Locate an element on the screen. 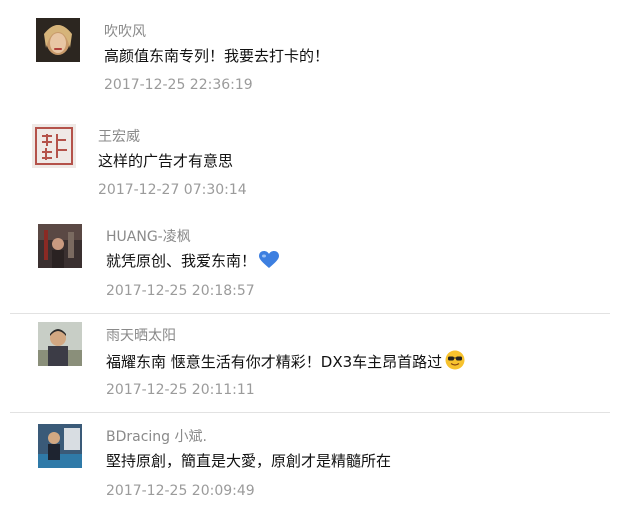 The width and height of the screenshot is (620, 515). comment-timestamp: 2017-12-25 20:09:49 is located at coordinates (180, 491).